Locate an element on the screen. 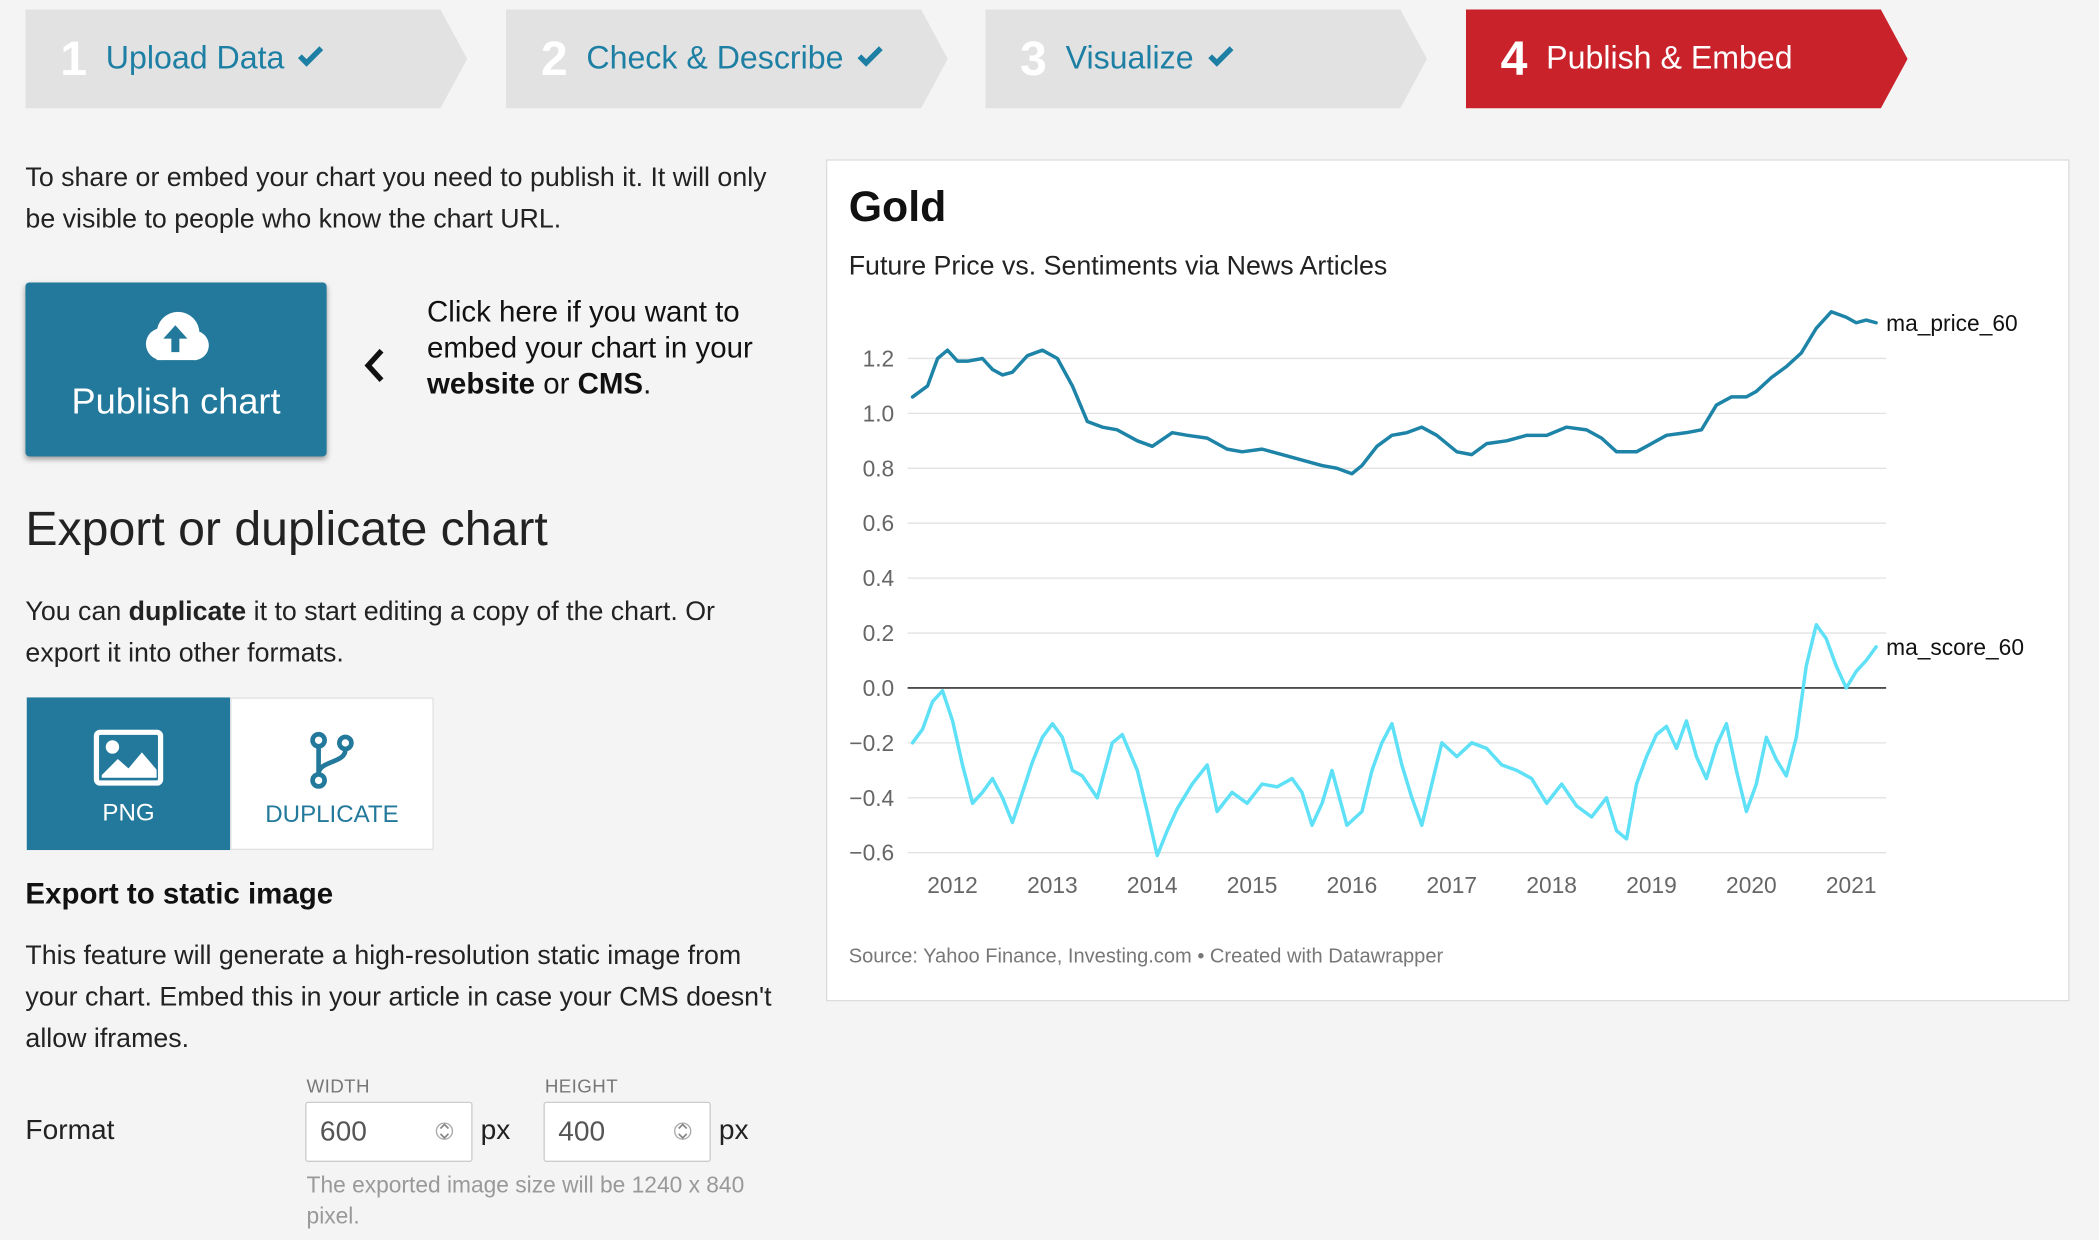  x-tick-label: 2021 is located at coordinates (1851, 885).